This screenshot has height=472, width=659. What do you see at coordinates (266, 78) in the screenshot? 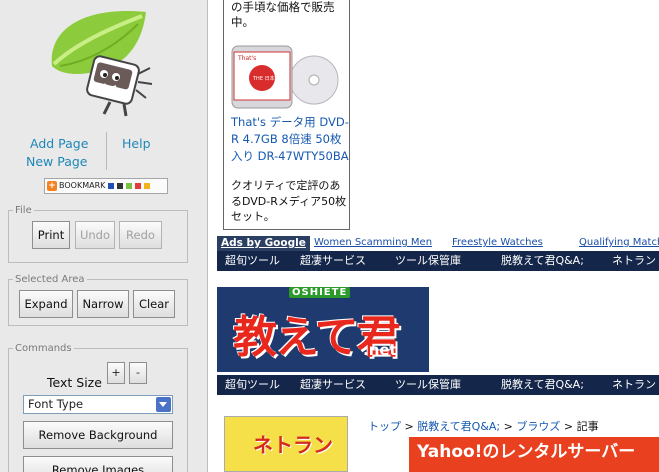
I see `disc-badge: THE 日本君` at bounding box center [266, 78].